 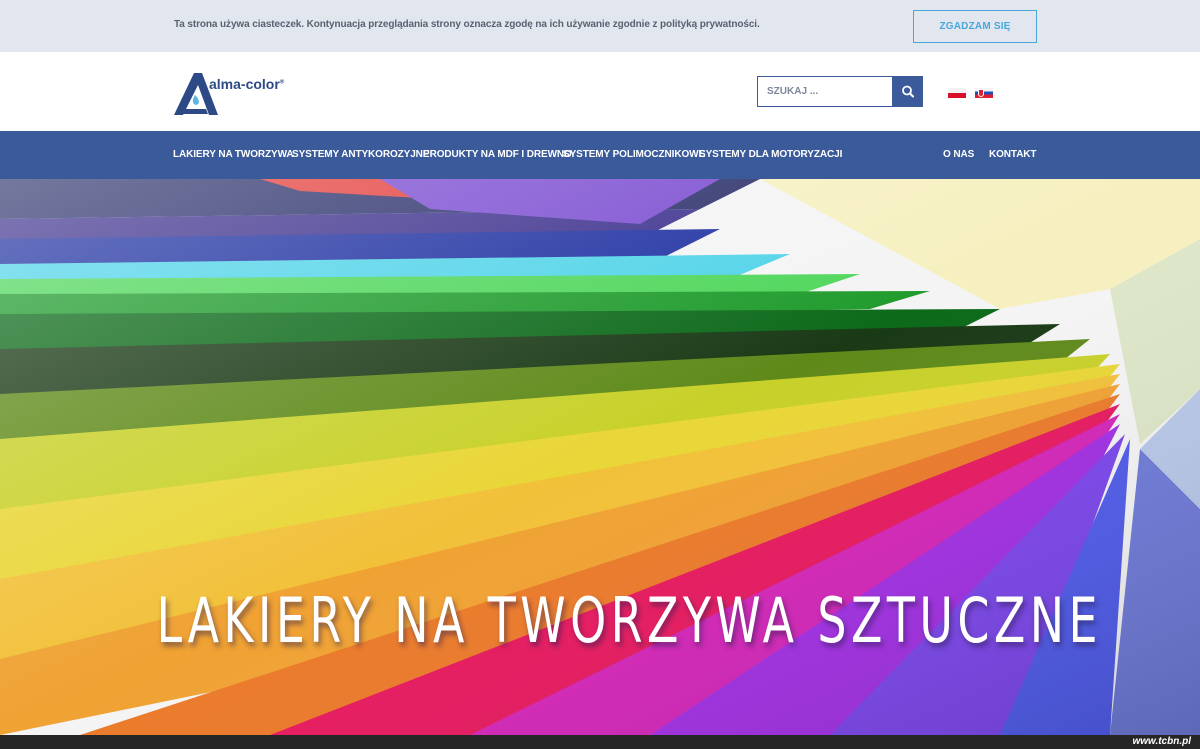 I want to click on nav-item-produkty-mdf-drewno: PRODUKTY NA MDF I DREWNO, so click(x=497, y=154).